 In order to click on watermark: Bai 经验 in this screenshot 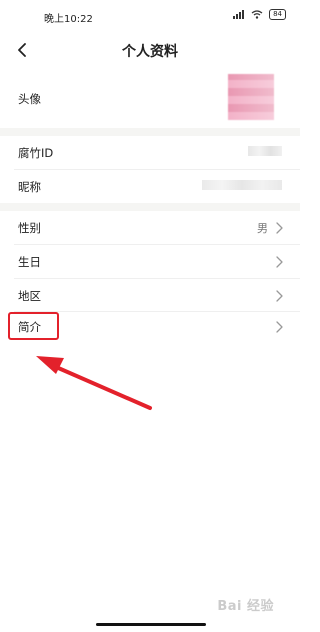, I will do `click(245, 606)`.